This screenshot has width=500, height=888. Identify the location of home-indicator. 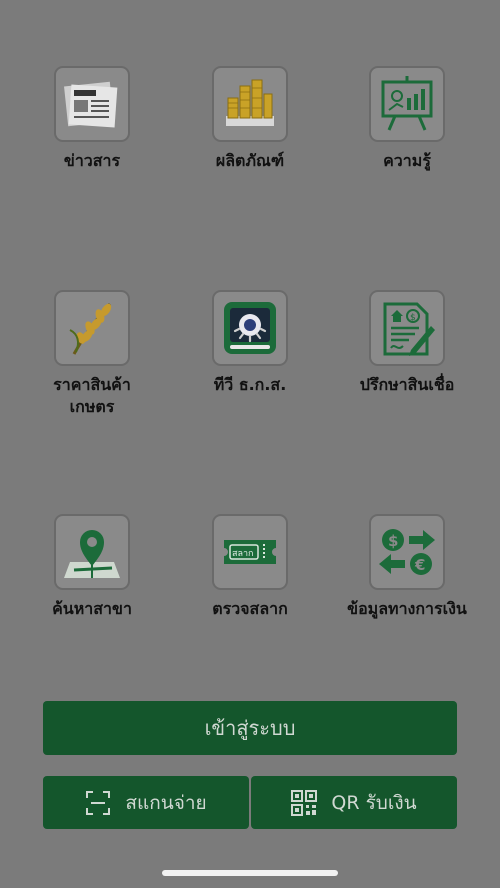
(250, 873).